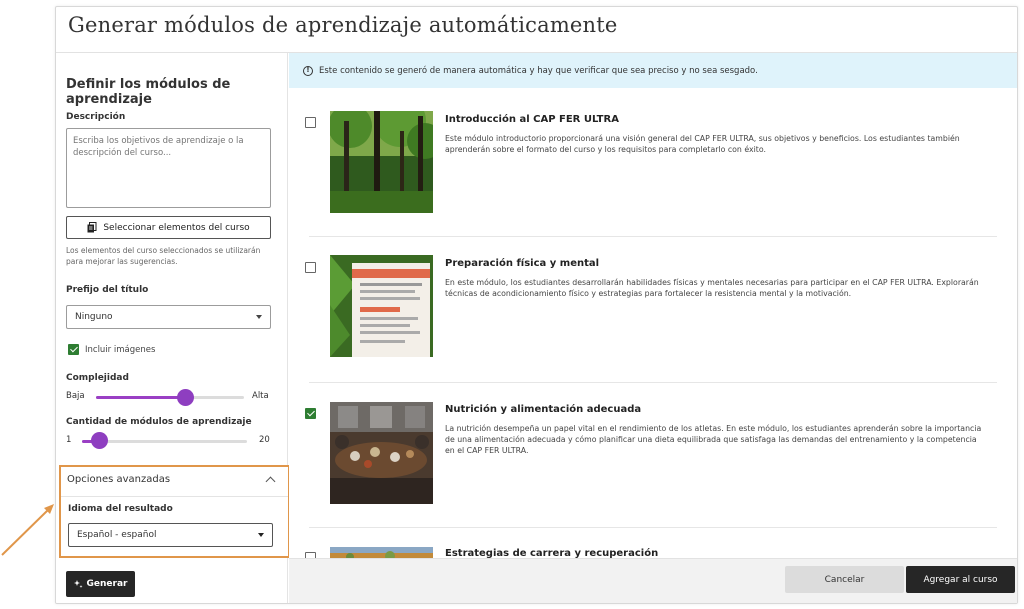 The height and width of the screenshot is (609, 1024). Describe the element at coordinates (78, 583) in the screenshot. I see `sparkle-icon` at that location.